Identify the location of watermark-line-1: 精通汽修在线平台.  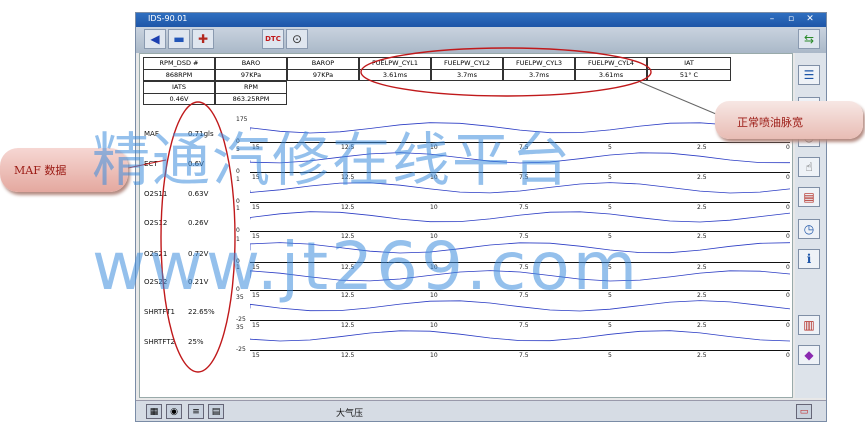
(332, 160).